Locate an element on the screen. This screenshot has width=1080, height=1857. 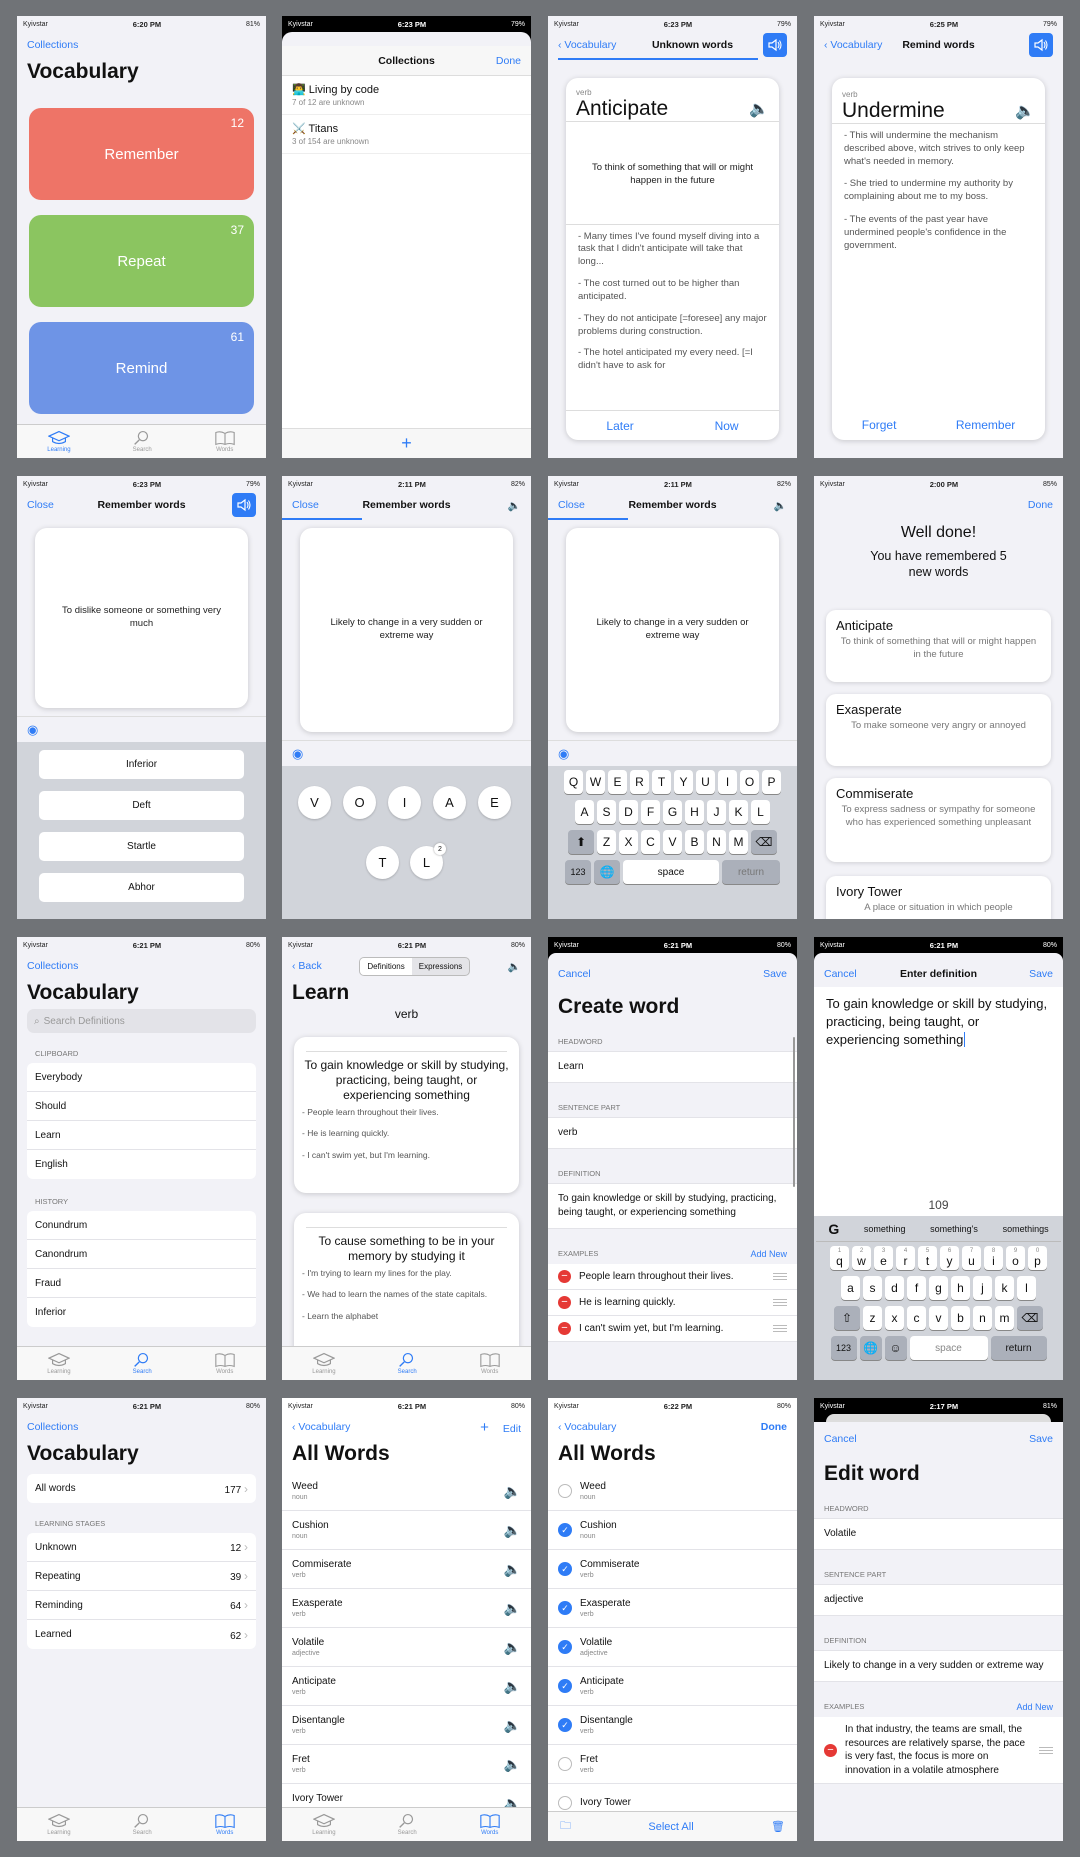
letter-button: L2 is located at coordinates (428, 861).